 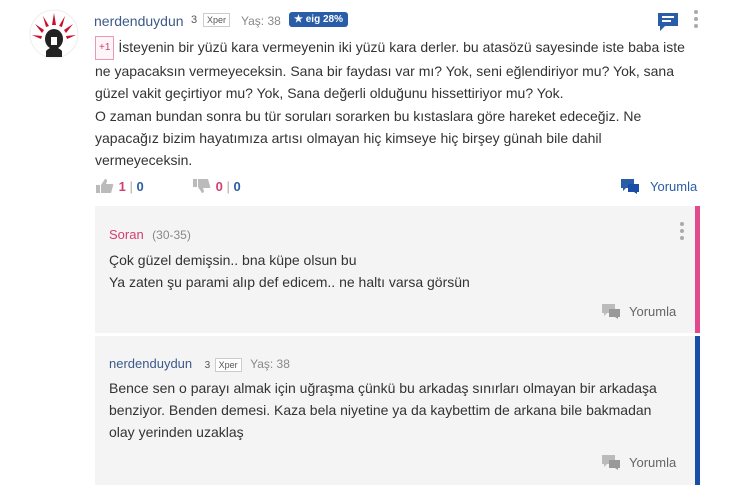 I want to click on upvote-count-blue: 0, so click(x=140, y=186).